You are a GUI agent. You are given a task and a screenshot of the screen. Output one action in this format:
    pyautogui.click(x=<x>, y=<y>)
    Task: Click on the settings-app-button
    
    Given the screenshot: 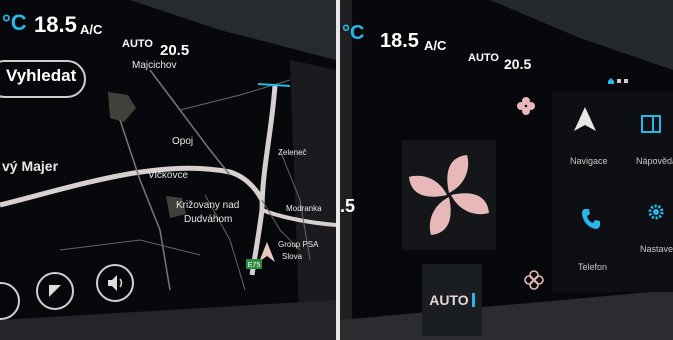 What is the action you would take?
    pyautogui.click(x=656, y=212)
    